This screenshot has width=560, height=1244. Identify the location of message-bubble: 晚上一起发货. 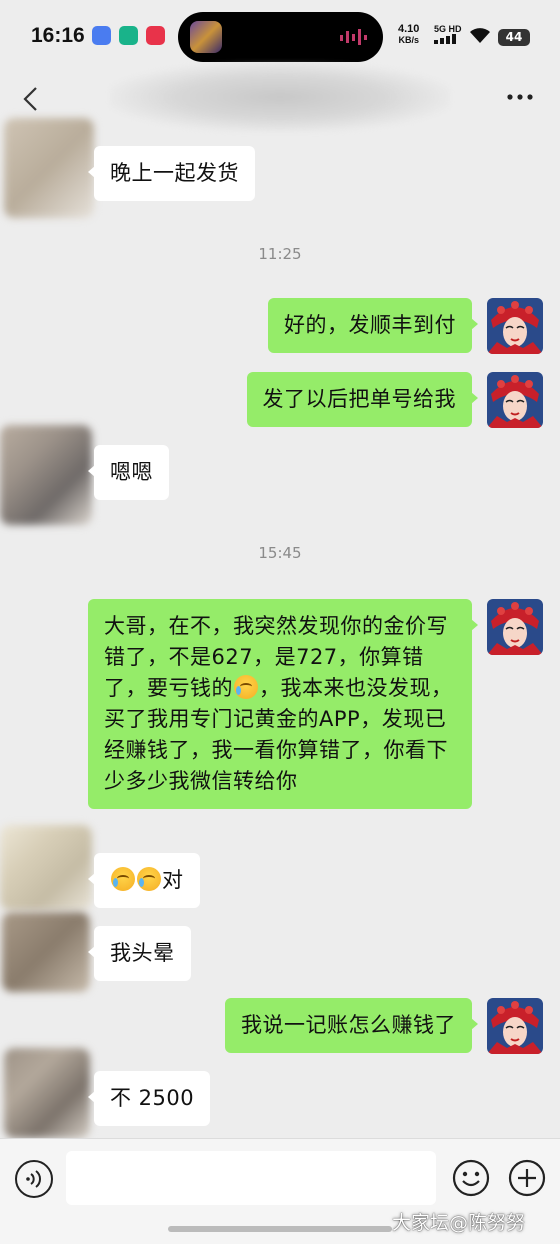
(171, 173).